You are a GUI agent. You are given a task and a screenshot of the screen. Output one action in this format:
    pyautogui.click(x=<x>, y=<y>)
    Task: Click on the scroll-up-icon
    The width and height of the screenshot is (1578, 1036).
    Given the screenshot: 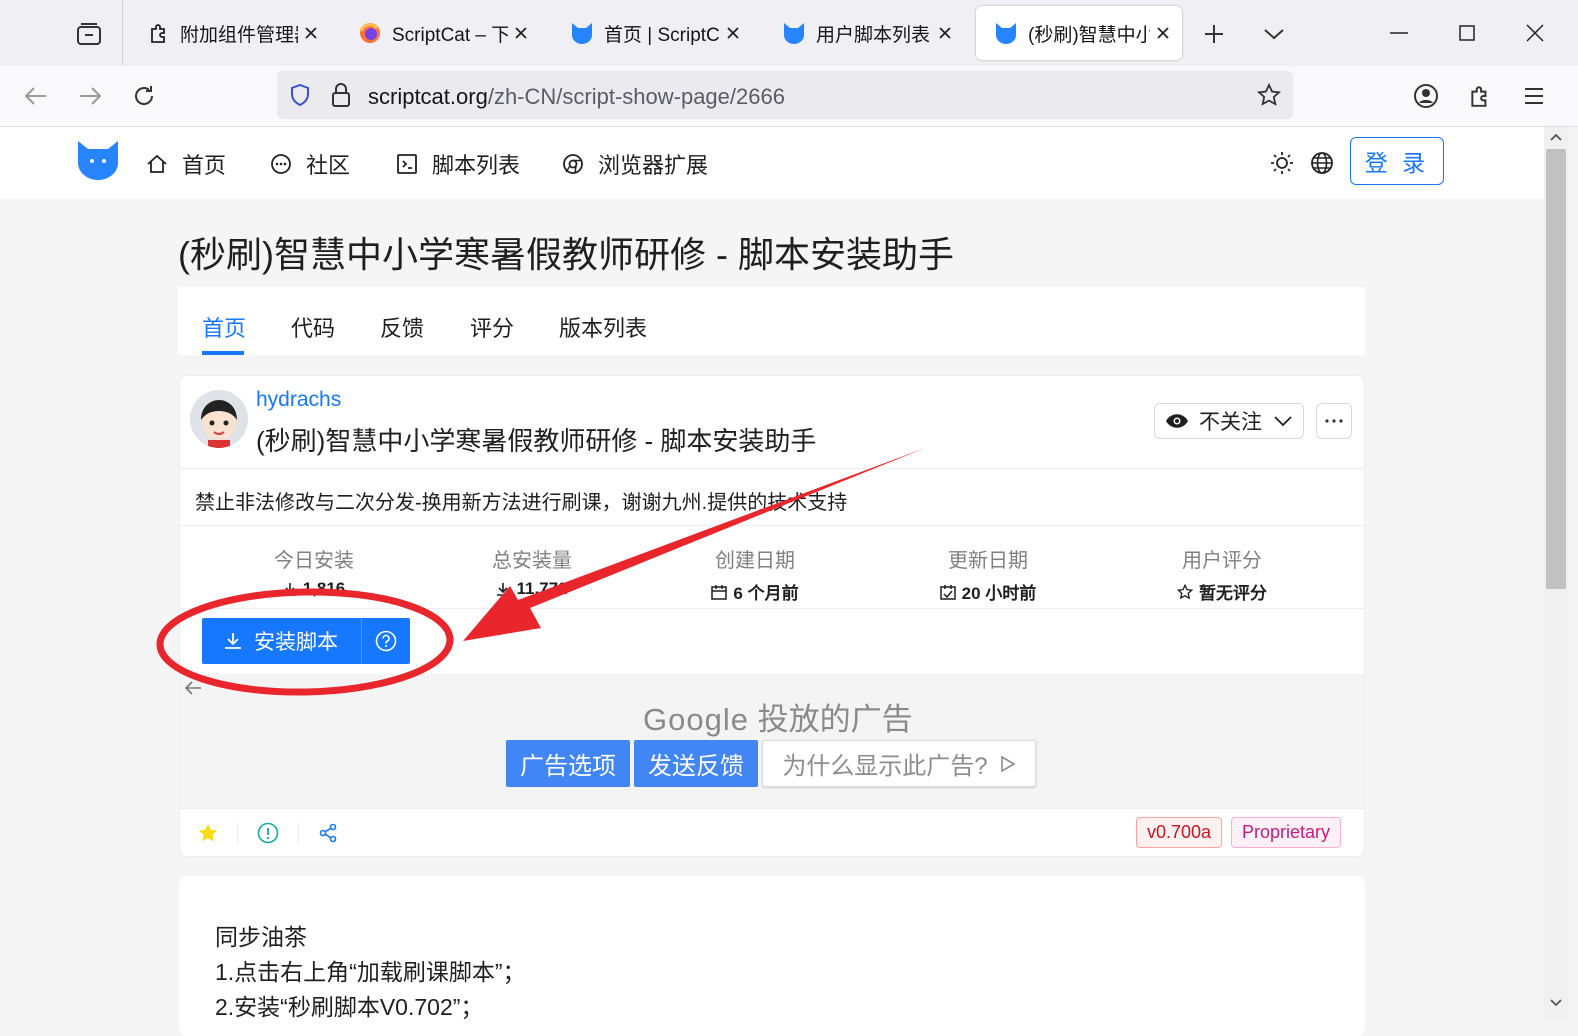 What is the action you would take?
    pyautogui.click(x=1556, y=137)
    